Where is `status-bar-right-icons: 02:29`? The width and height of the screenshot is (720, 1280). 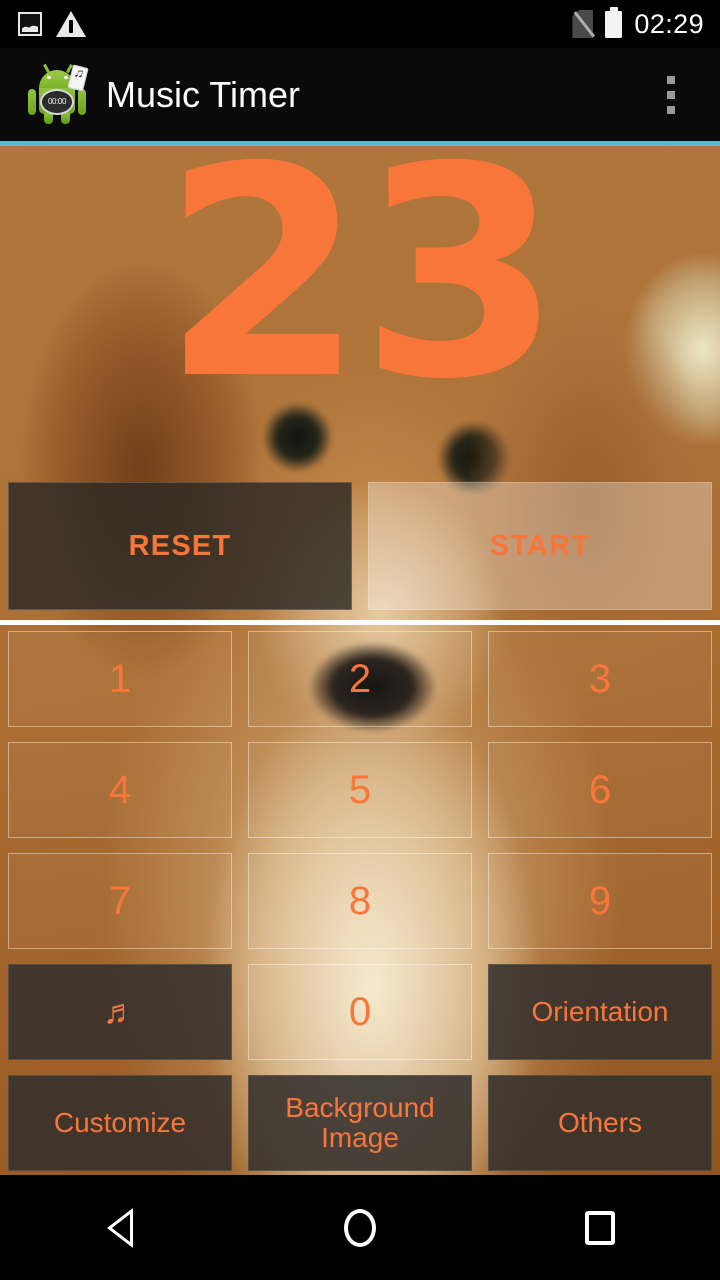
status-bar-right-icons: 02:29 is located at coordinates (646, 22).